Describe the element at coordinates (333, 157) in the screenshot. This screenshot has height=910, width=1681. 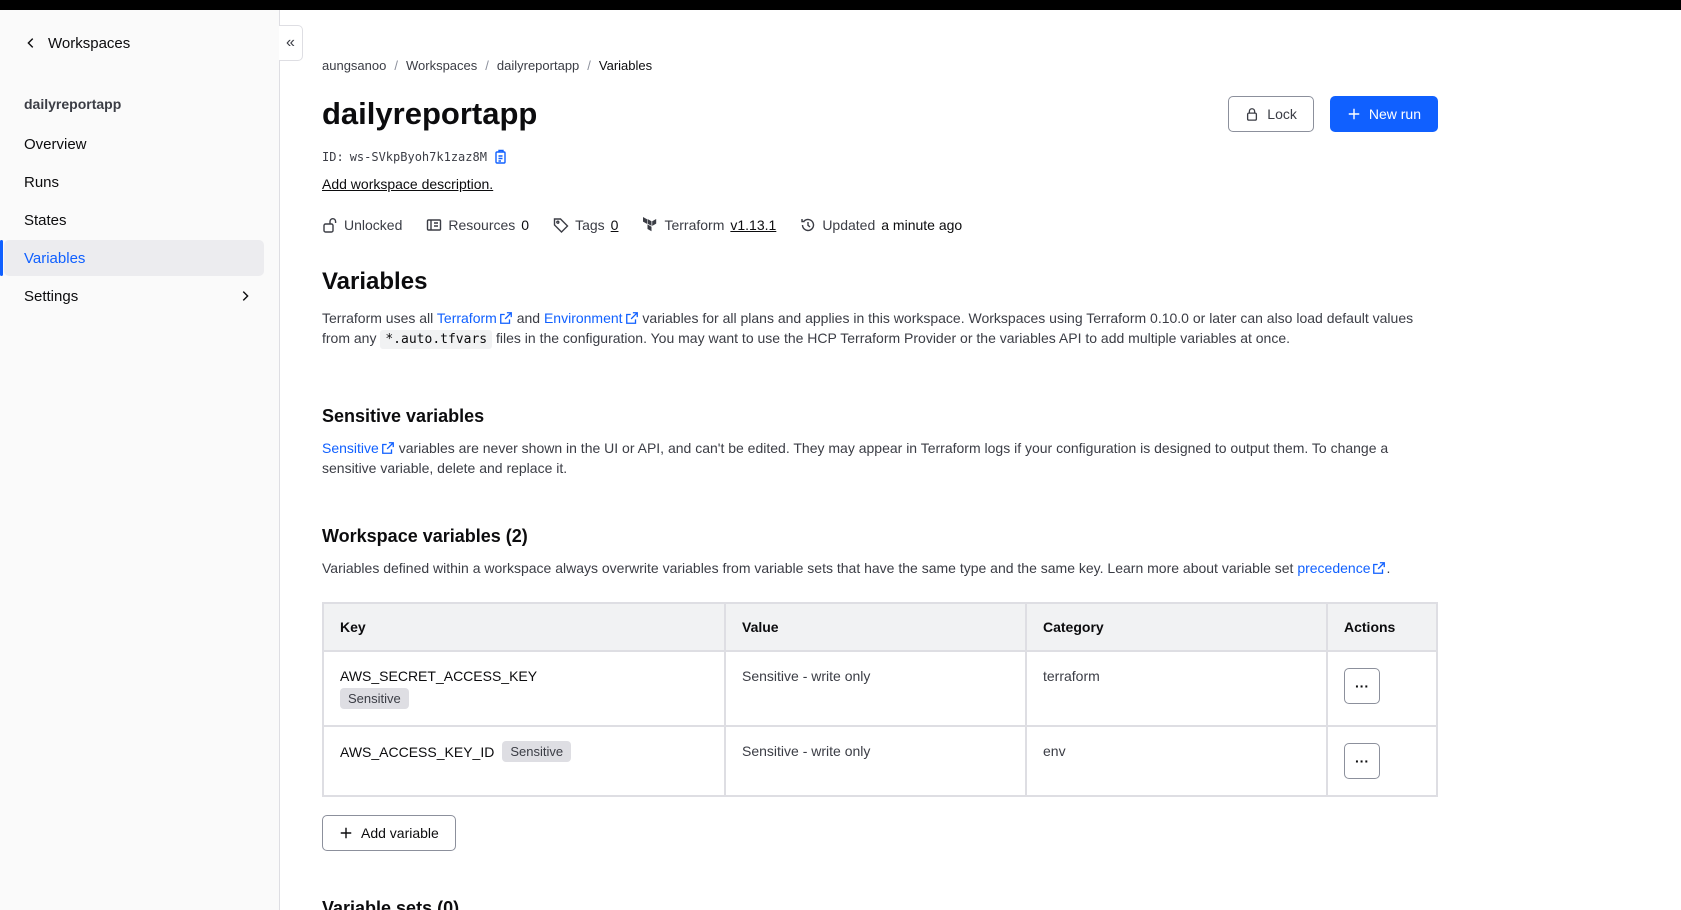
I see `workspace-id-label: ID:` at that location.